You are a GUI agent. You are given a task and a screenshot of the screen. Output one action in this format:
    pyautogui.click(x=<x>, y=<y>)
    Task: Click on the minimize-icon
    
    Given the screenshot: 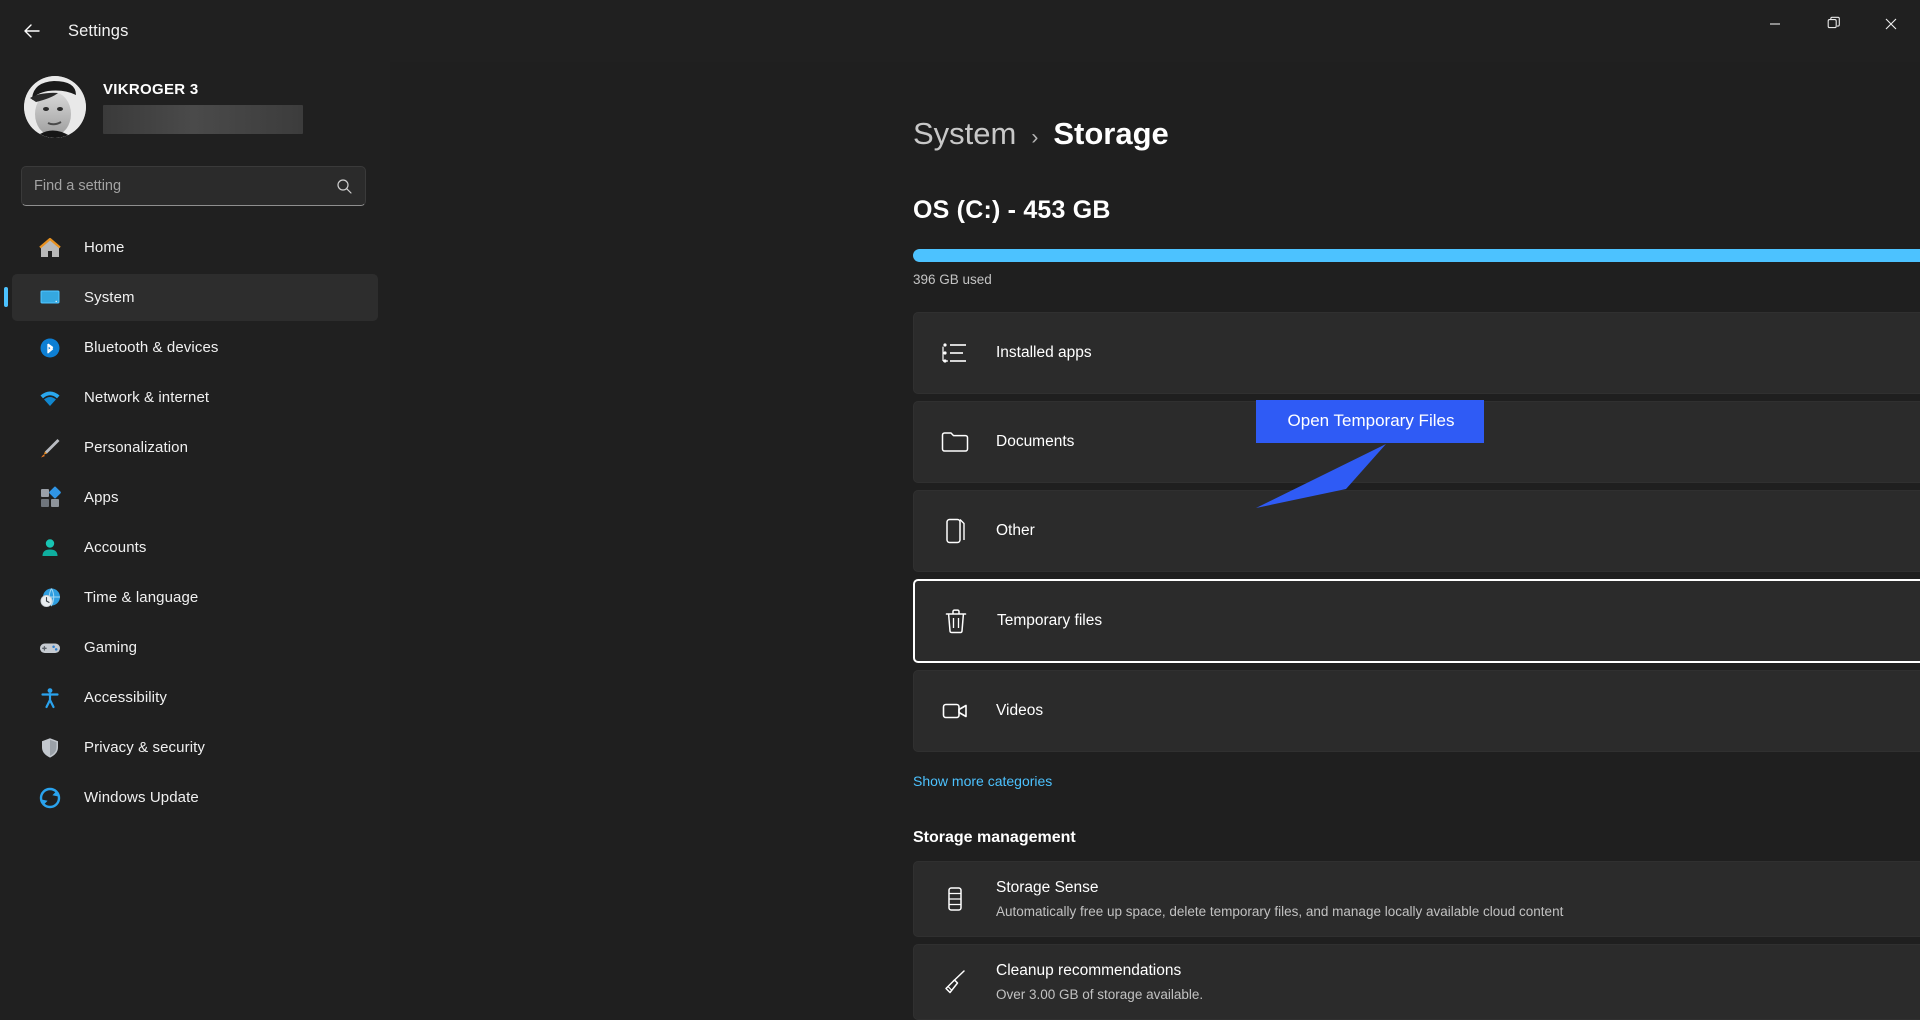 What is the action you would take?
    pyautogui.click(x=1775, y=23)
    